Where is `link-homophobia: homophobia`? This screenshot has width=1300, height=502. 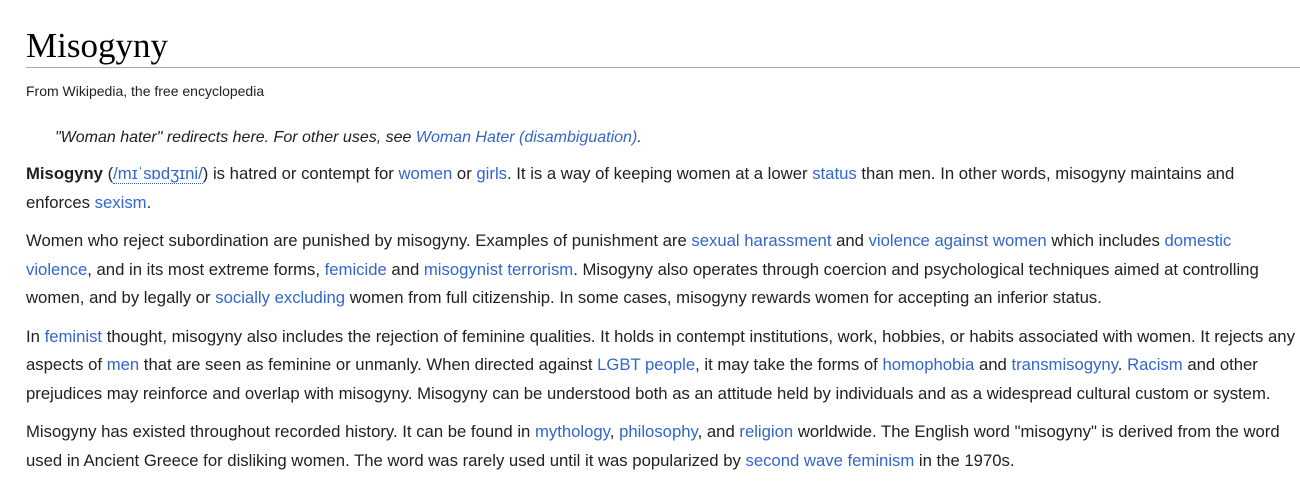 link-homophobia: homophobia is located at coordinates (928, 364).